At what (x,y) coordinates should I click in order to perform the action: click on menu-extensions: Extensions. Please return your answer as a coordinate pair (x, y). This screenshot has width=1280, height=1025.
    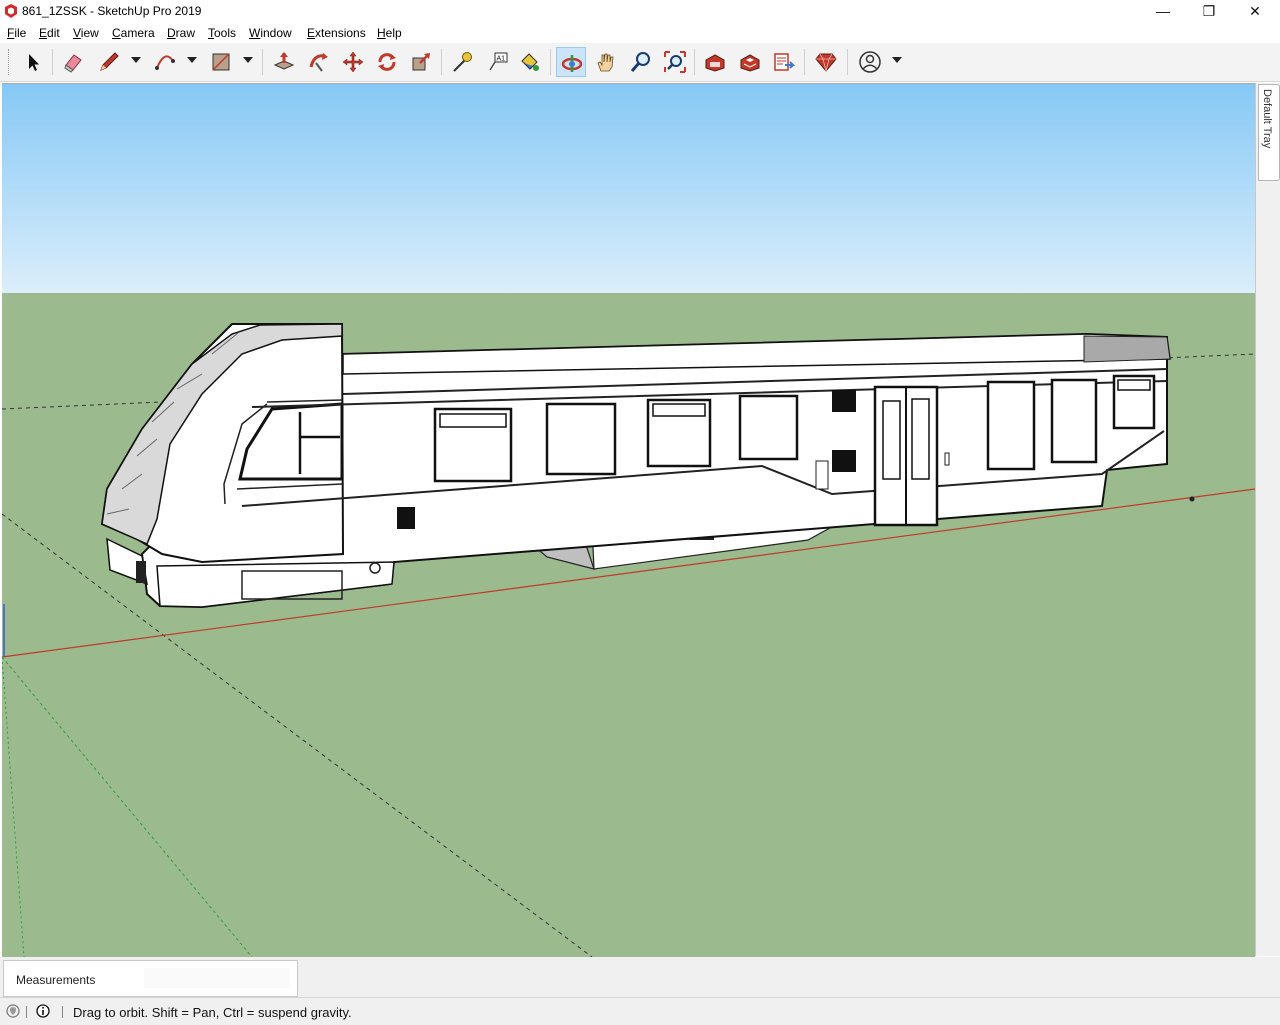
    Looking at the image, I should click on (336, 33).